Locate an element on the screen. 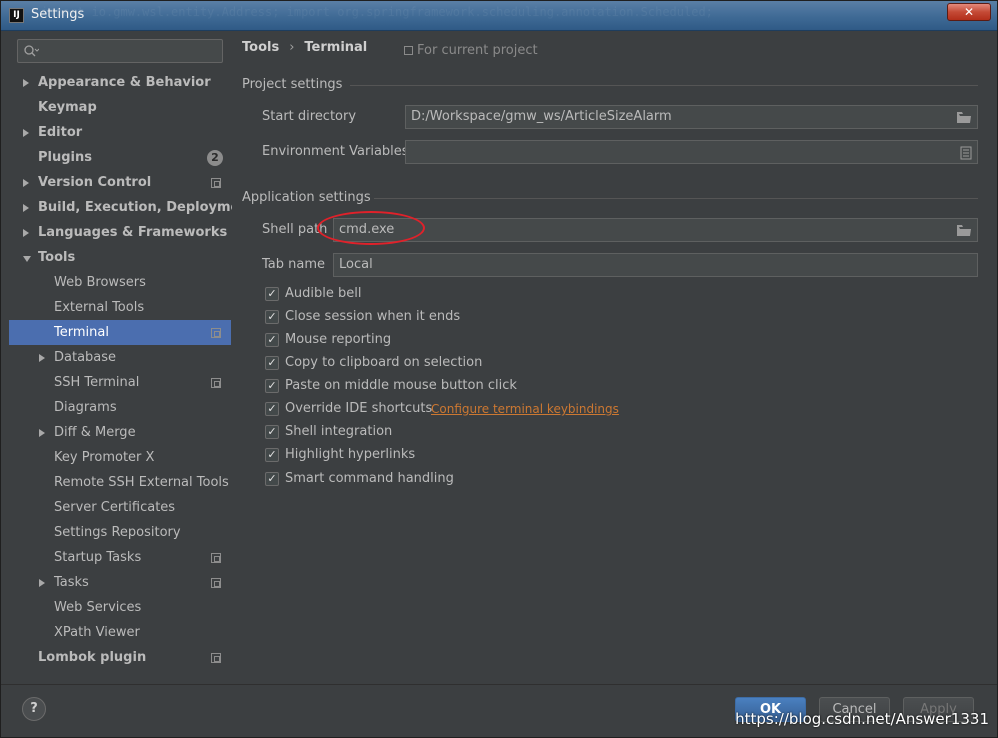  checkbox-label: Copy to clipboard on selection is located at coordinates (384, 362).